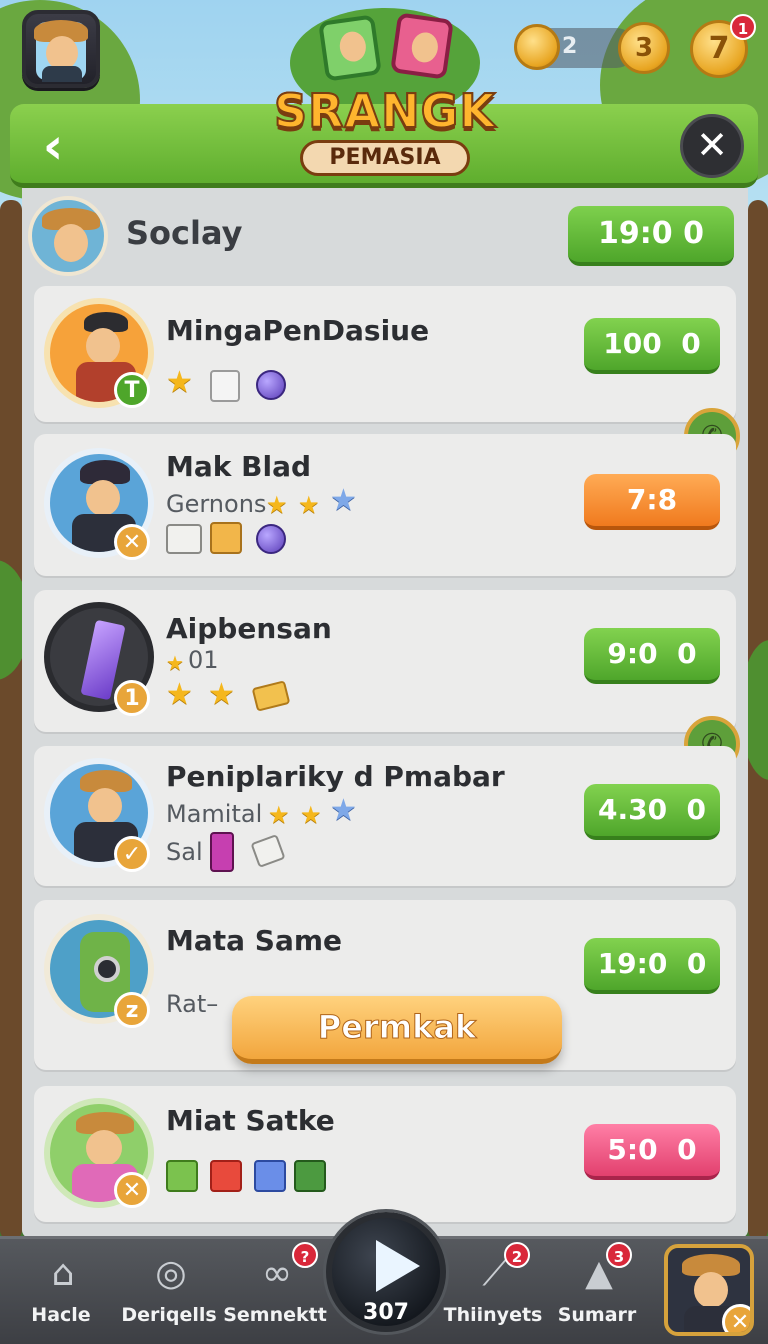  Describe the element at coordinates (517, 1255) in the screenshot. I see `nav-badge: 2` at that location.